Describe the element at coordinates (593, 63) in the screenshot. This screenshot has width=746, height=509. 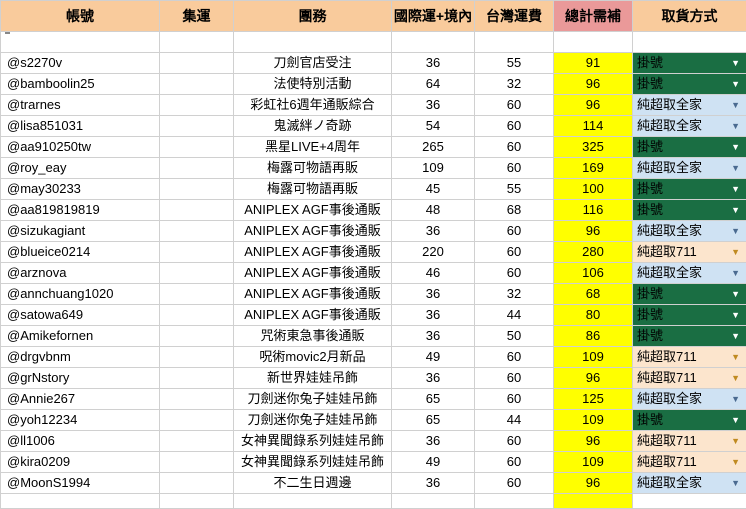
I see `total-cell: 91` at that location.